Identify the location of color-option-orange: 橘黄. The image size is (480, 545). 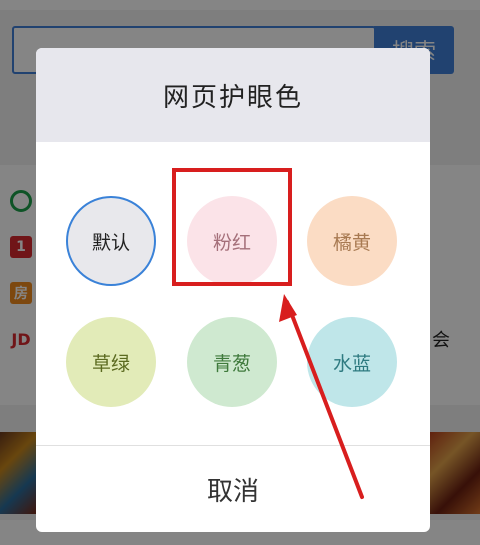
(352, 241).